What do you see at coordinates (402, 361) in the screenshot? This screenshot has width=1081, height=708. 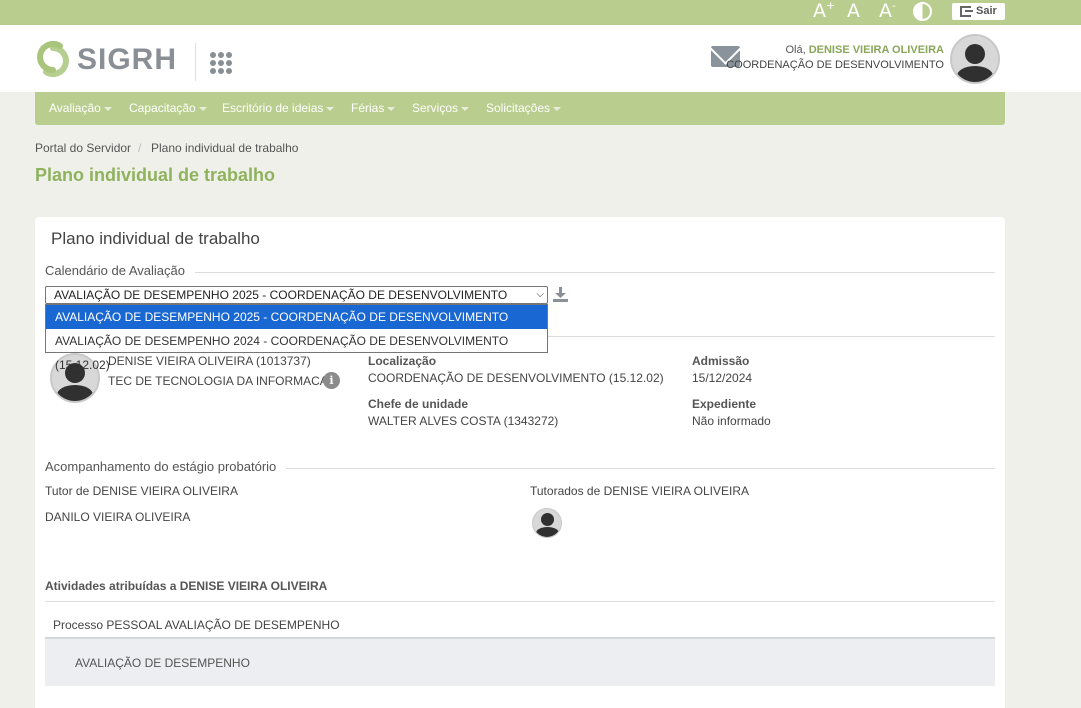 I see `location-label: Localização` at bounding box center [402, 361].